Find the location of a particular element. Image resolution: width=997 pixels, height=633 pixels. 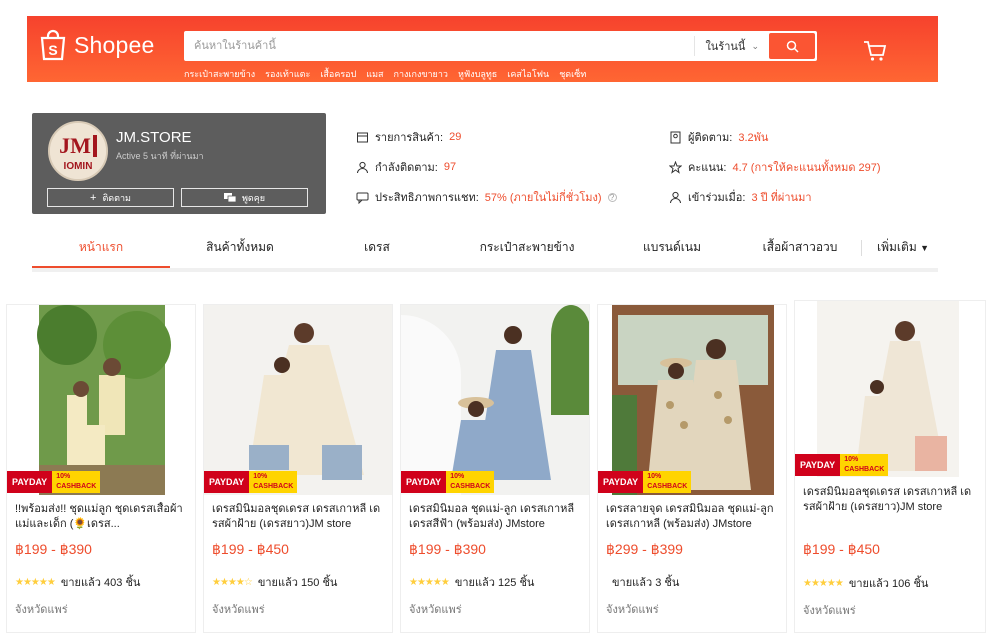

search-input is located at coordinates (439, 46).